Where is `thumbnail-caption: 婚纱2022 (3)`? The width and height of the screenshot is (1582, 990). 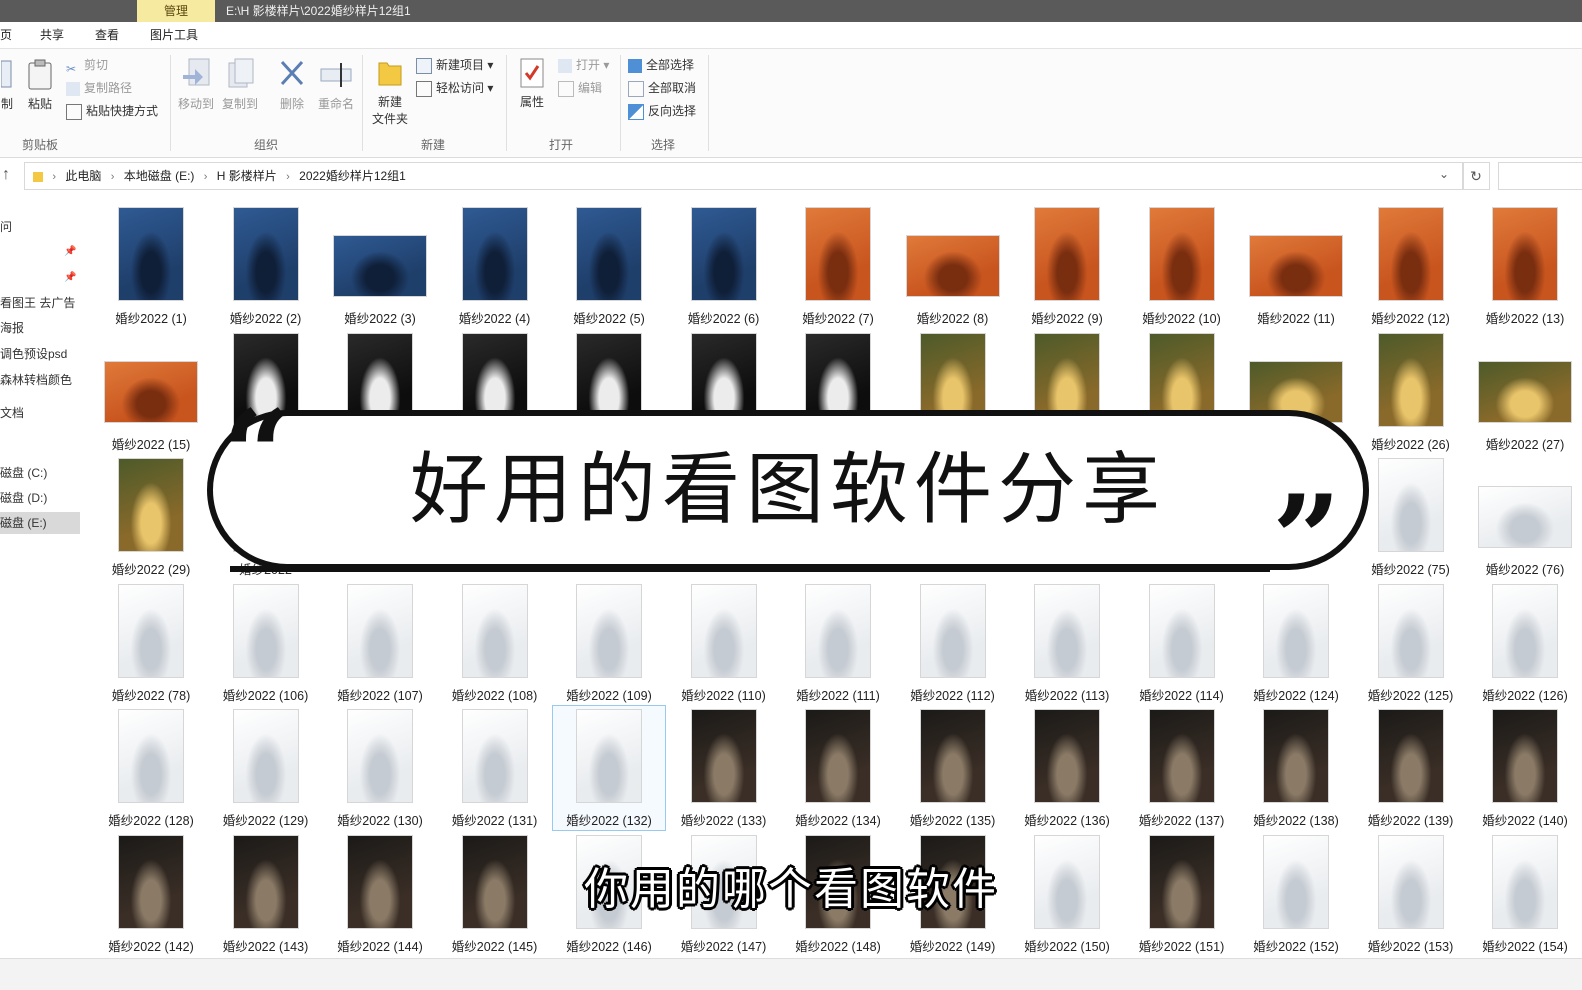
thumbnail-caption: 婚纱2022 (3) is located at coordinates (380, 319).